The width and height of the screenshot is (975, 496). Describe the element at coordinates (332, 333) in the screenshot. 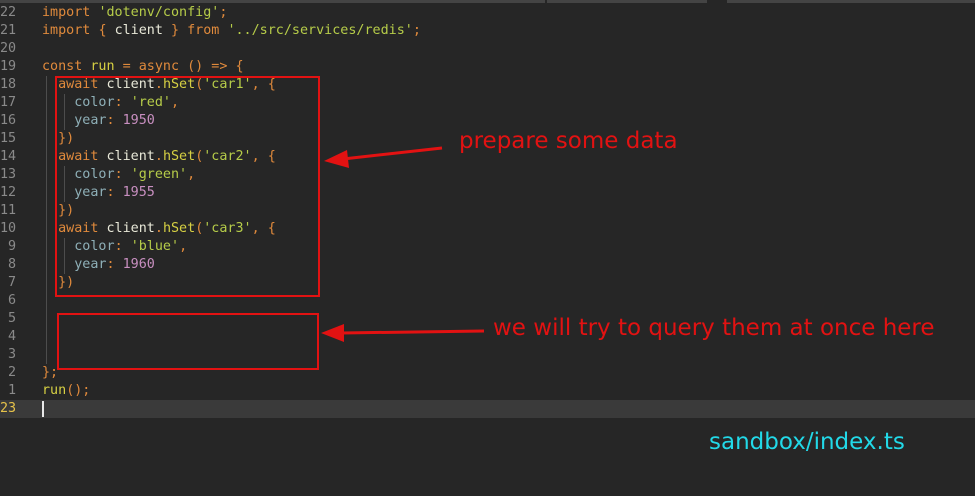

I see `query-arrow-head` at that location.